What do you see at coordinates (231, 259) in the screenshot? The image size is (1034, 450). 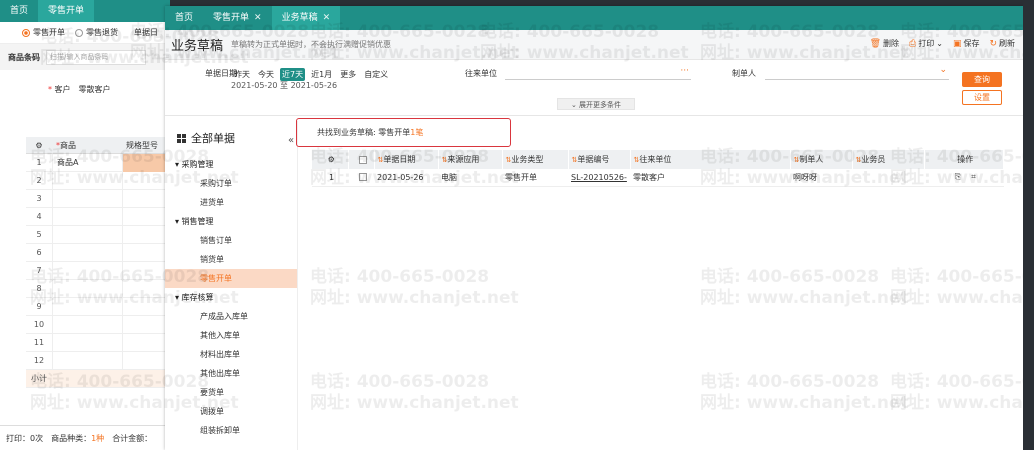 I see `sidebar-item: 销货单` at bounding box center [231, 259].